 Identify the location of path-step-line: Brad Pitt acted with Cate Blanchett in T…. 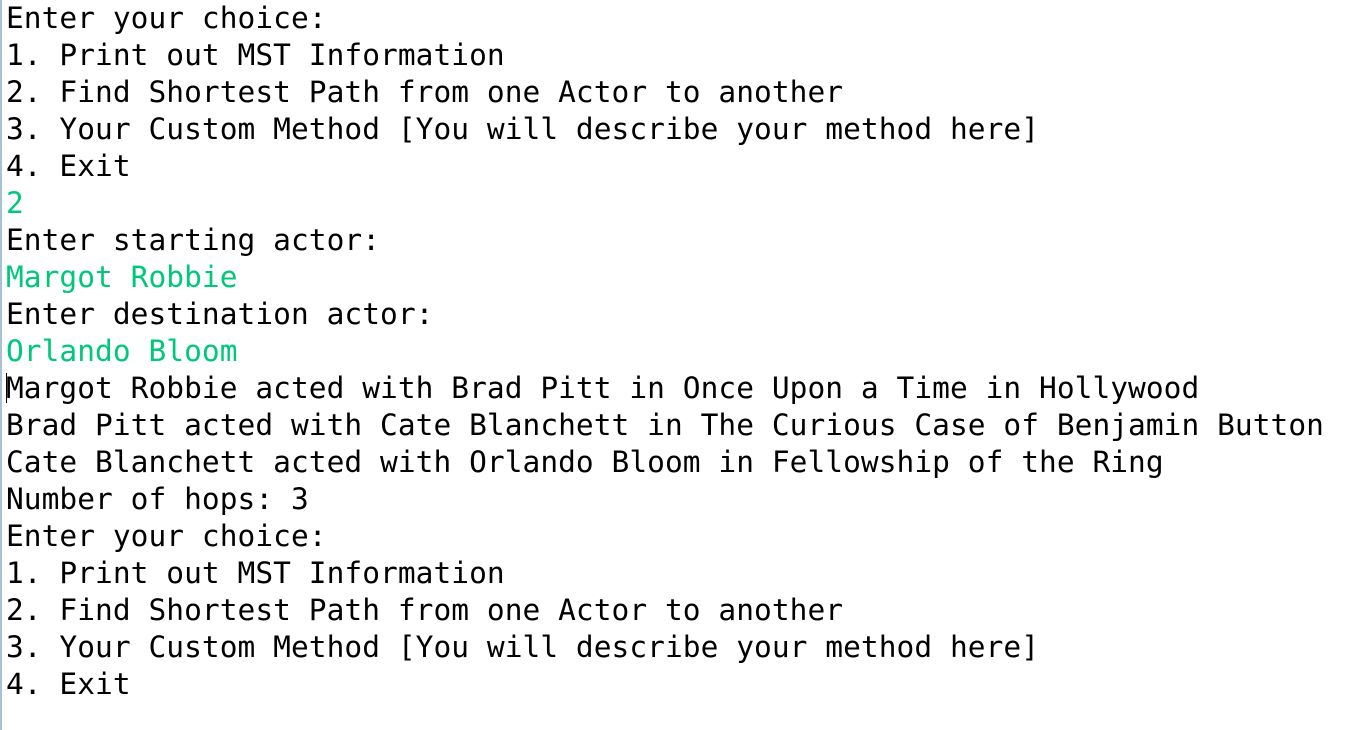
(665, 425).